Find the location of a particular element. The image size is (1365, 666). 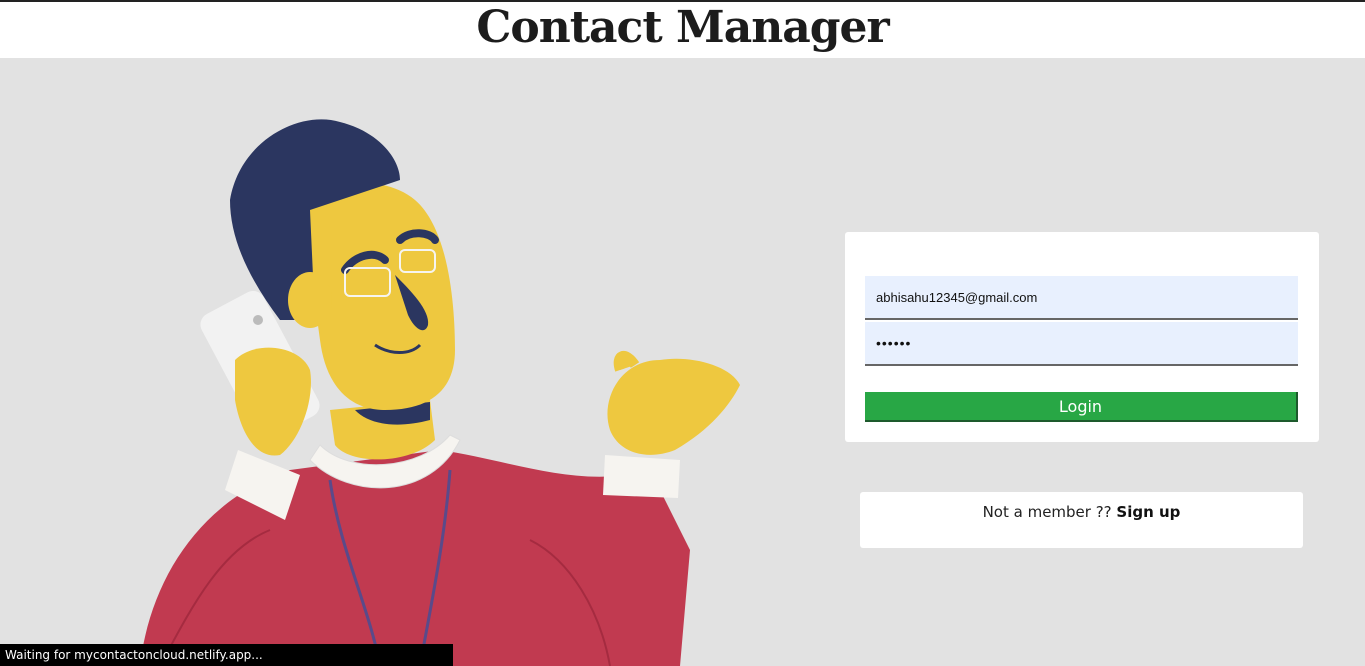

signup-link: Sign up is located at coordinates (1148, 512).